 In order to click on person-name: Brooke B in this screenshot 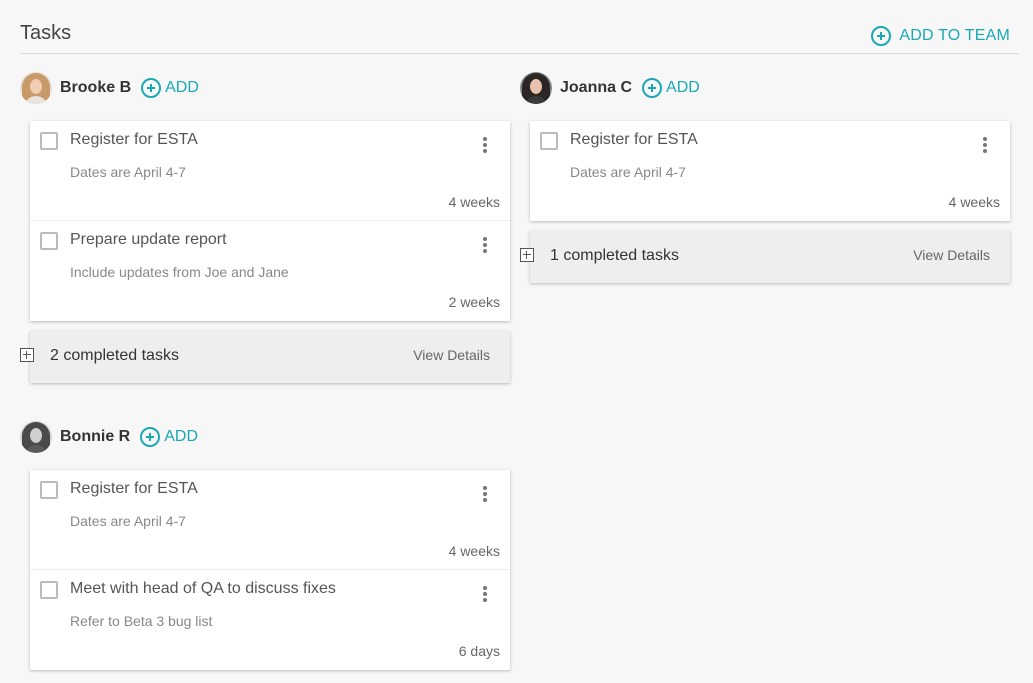, I will do `click(96, 87)`.